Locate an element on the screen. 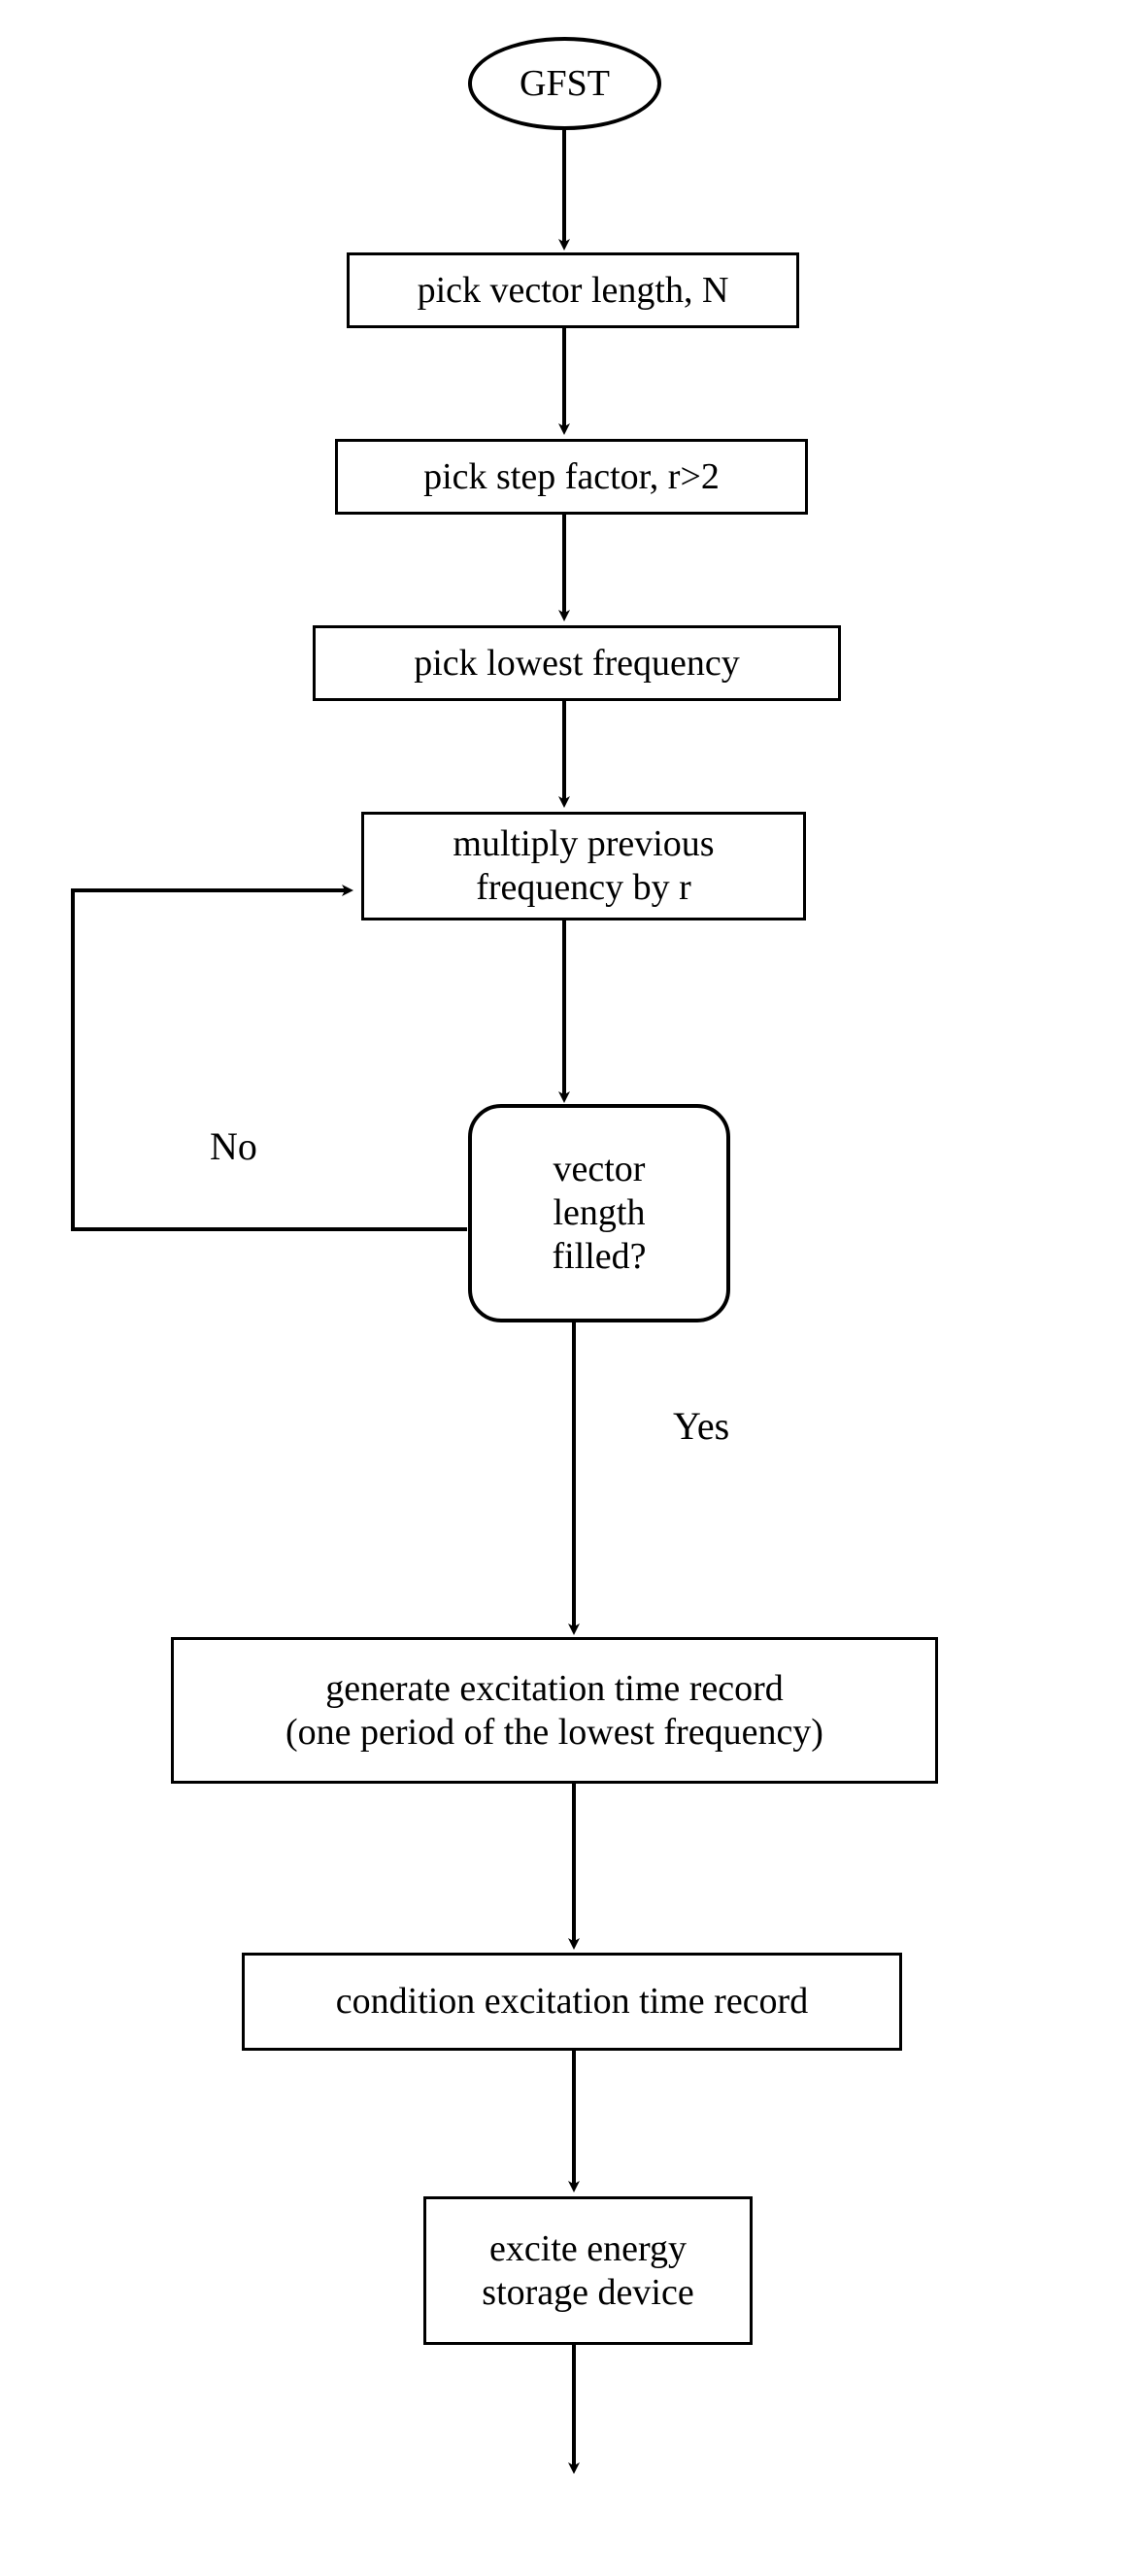 Image resolution: width=1141 pixels, height=2576 pixels. node-multiply-previous: multiply previous frequency by r is located at coordinates (583, 866).